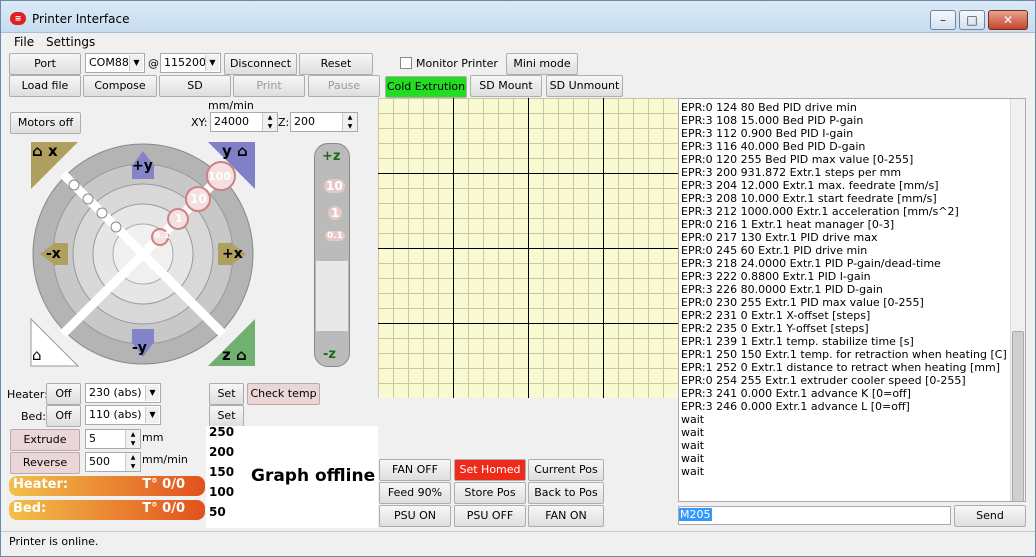 The image size is (1036, 557). What do you see at coordinates (1018, 416) in the screenshot?
I see `scrollbar-thumb` at bounding box center [1018, 416].